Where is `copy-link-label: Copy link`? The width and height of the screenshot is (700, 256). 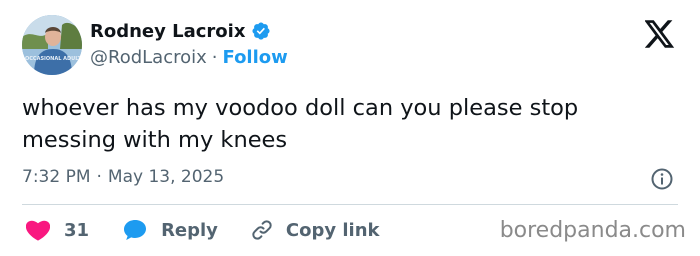 copy-link-label: Copy link is located at coordinates (332, 230).